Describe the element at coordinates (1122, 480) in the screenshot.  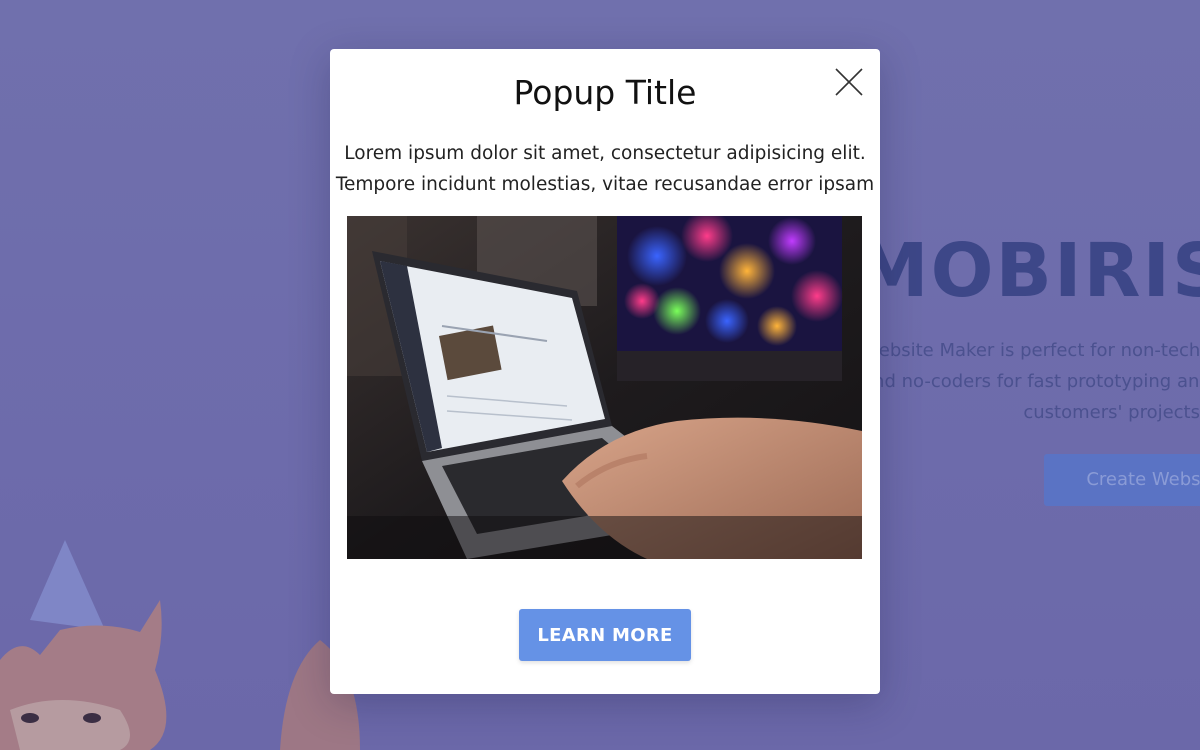
I see `create-website-button: Create Website` at that location.